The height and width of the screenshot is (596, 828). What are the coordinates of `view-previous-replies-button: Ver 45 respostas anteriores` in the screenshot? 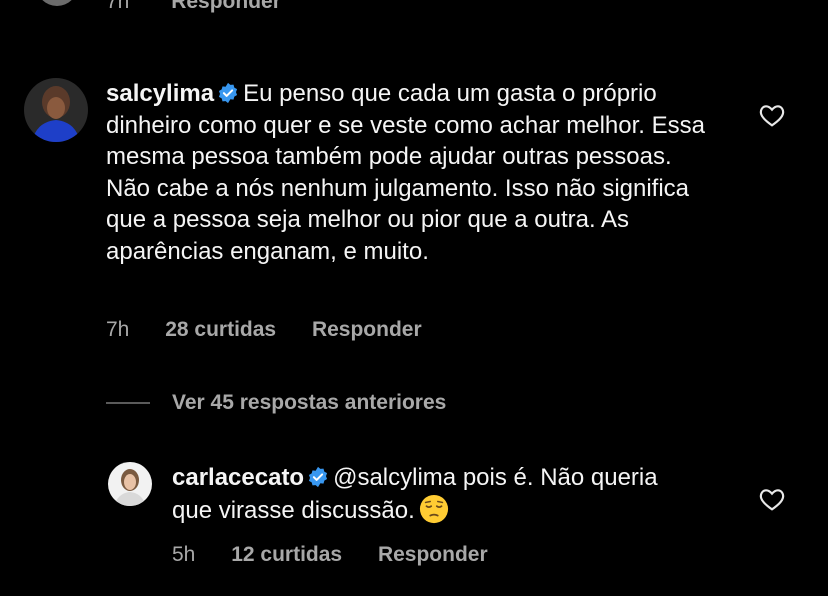 It's located at (309, 403).